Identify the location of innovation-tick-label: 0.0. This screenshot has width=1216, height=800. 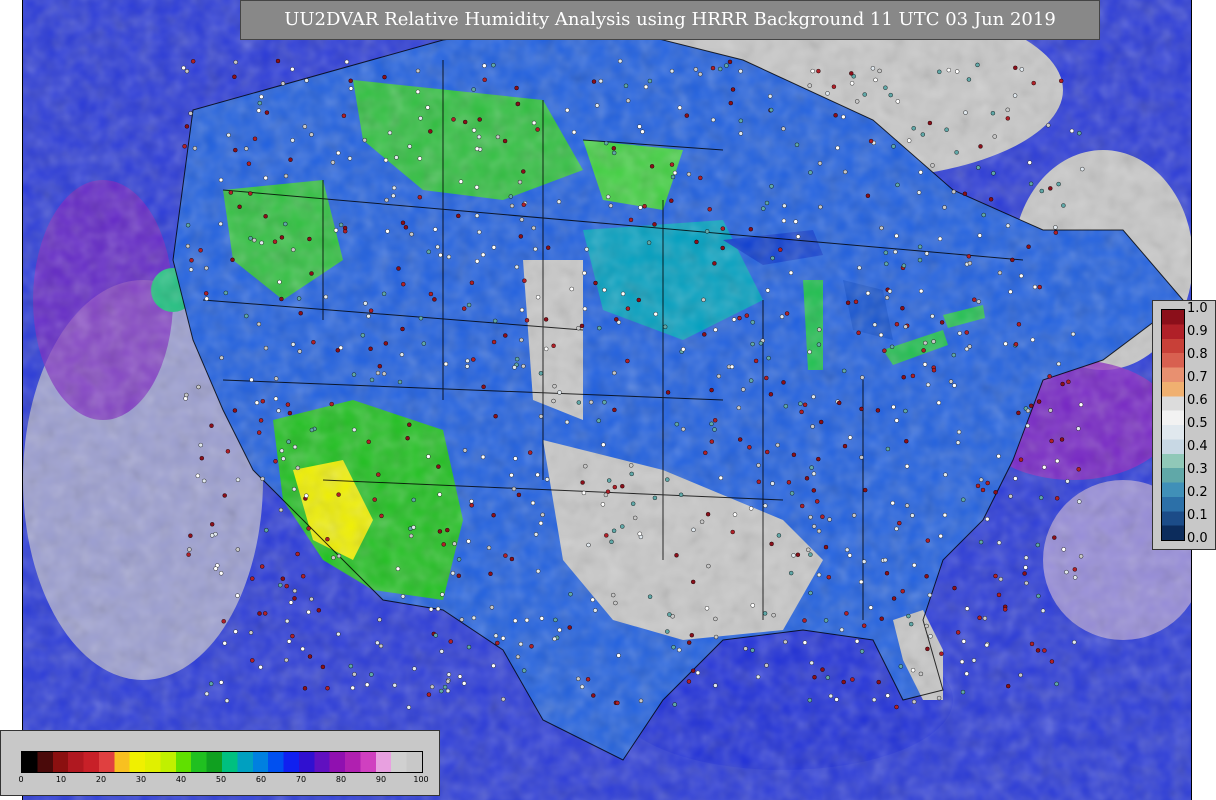
(1197, 538).